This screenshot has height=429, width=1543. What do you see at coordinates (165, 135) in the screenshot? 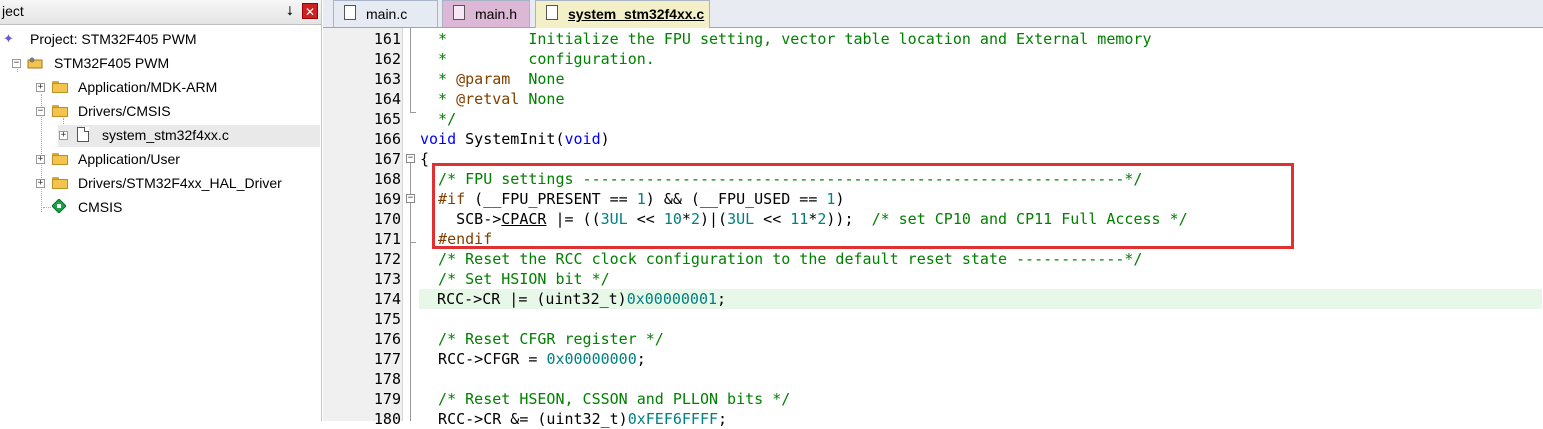
I see `tree-item-label: system_stm32f4xx.c` at bounding box center [165, 135].